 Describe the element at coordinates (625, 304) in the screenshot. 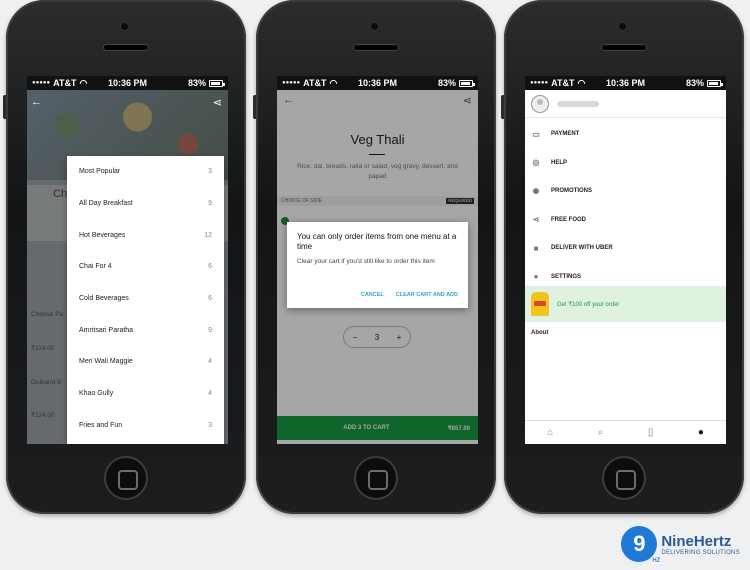

I see `promo-banner: Get ₹100 off your order` at that location.